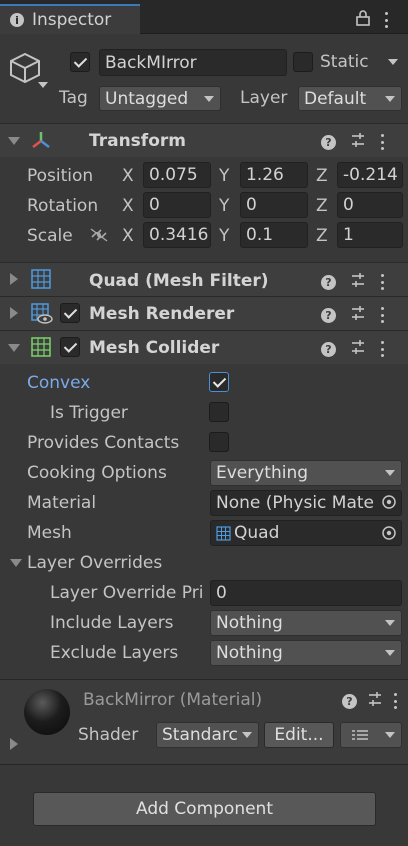  Describe the element at coordinates (274, 175) in the screenshot. I see `position-y-field: 1.26` at that location.